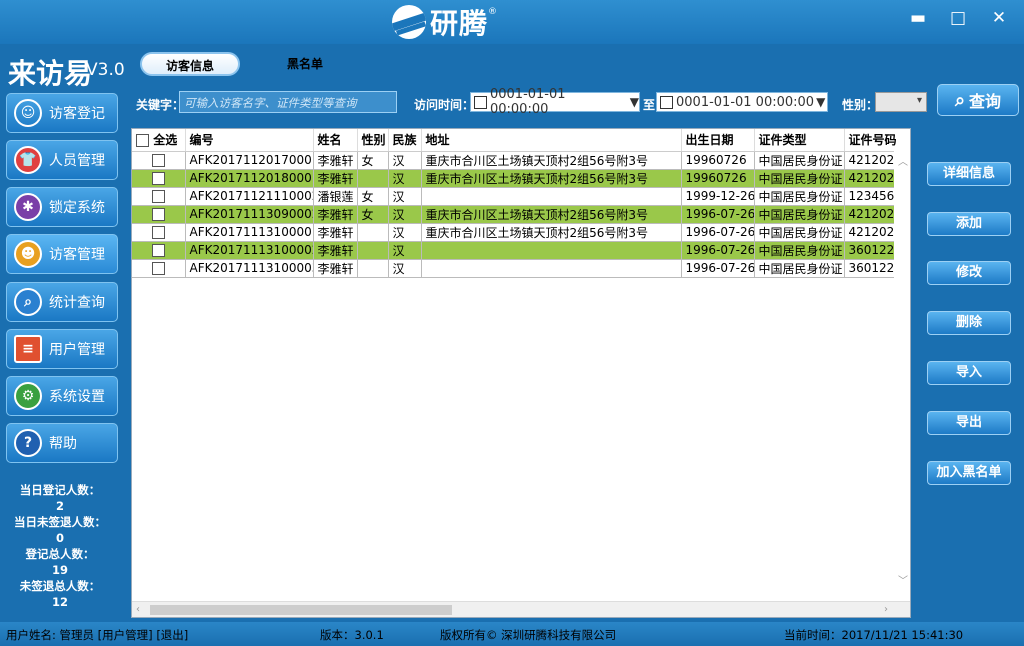 This screenshot has width=1024, height=646. Describe the element at coordinates (718, 160) in the screenshot. I see `cell-birth: 19960726` at that location.